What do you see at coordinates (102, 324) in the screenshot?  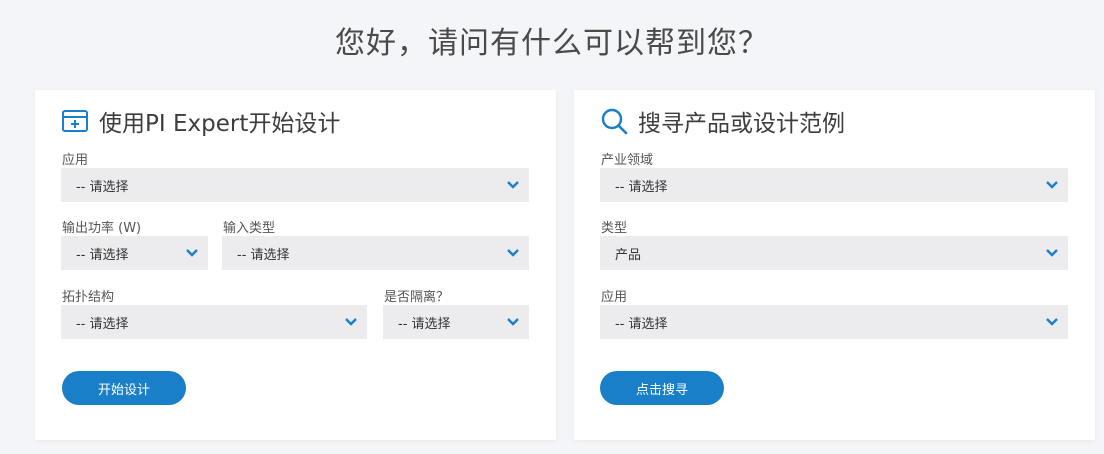 I see `topology-select-value: -- 请选择` at bounding box center [102, 324].